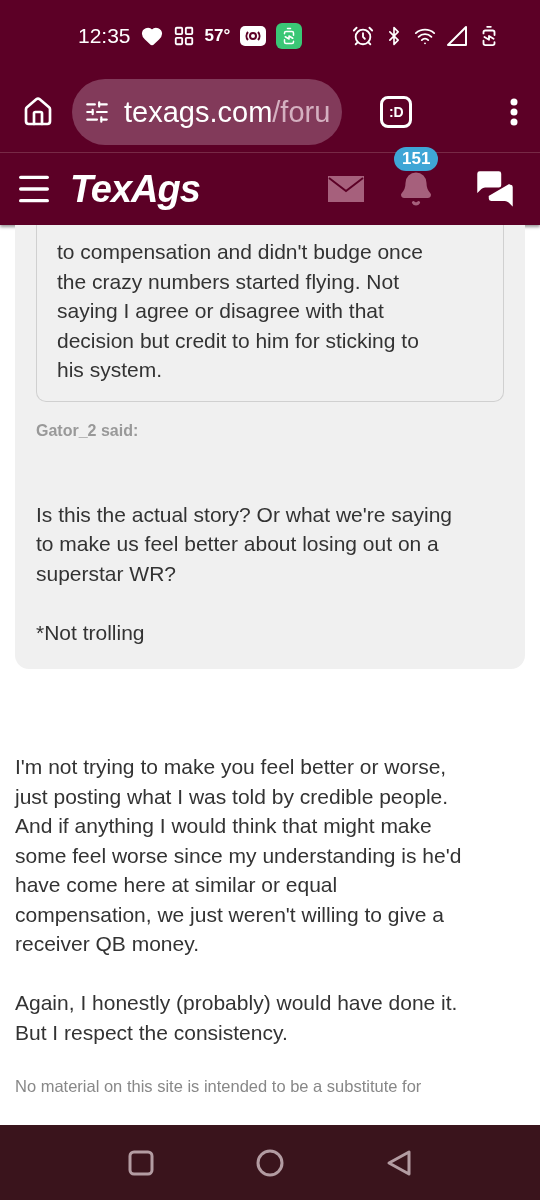  I want to click on tab-switcher-button: :D, so click(396, 112).